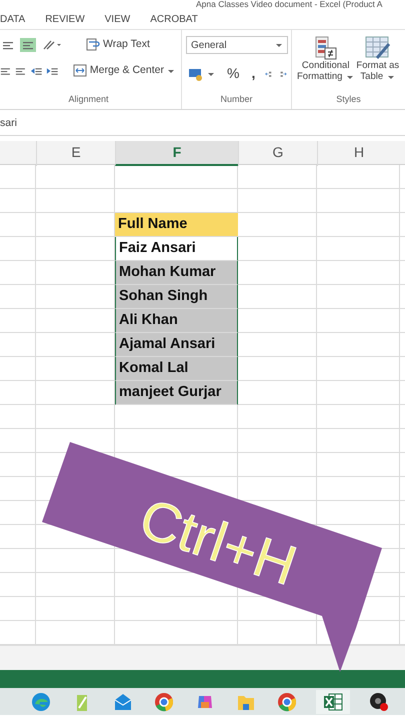  I want to click on table-cell: Ajamal Ansari, so click(176, 345).